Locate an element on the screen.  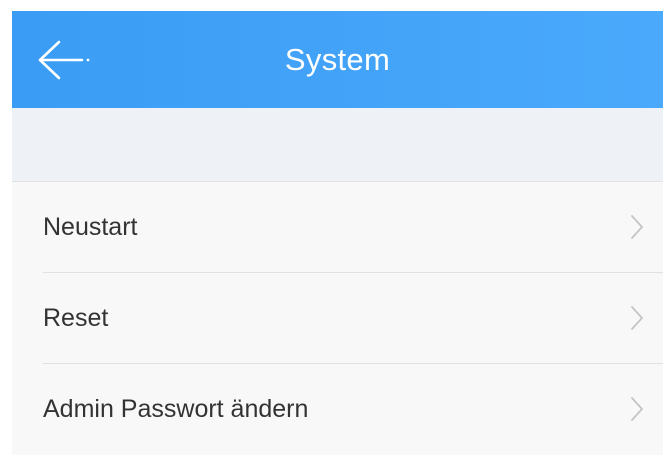
list-item-label: Neustart is located at coordinates (90, 227).